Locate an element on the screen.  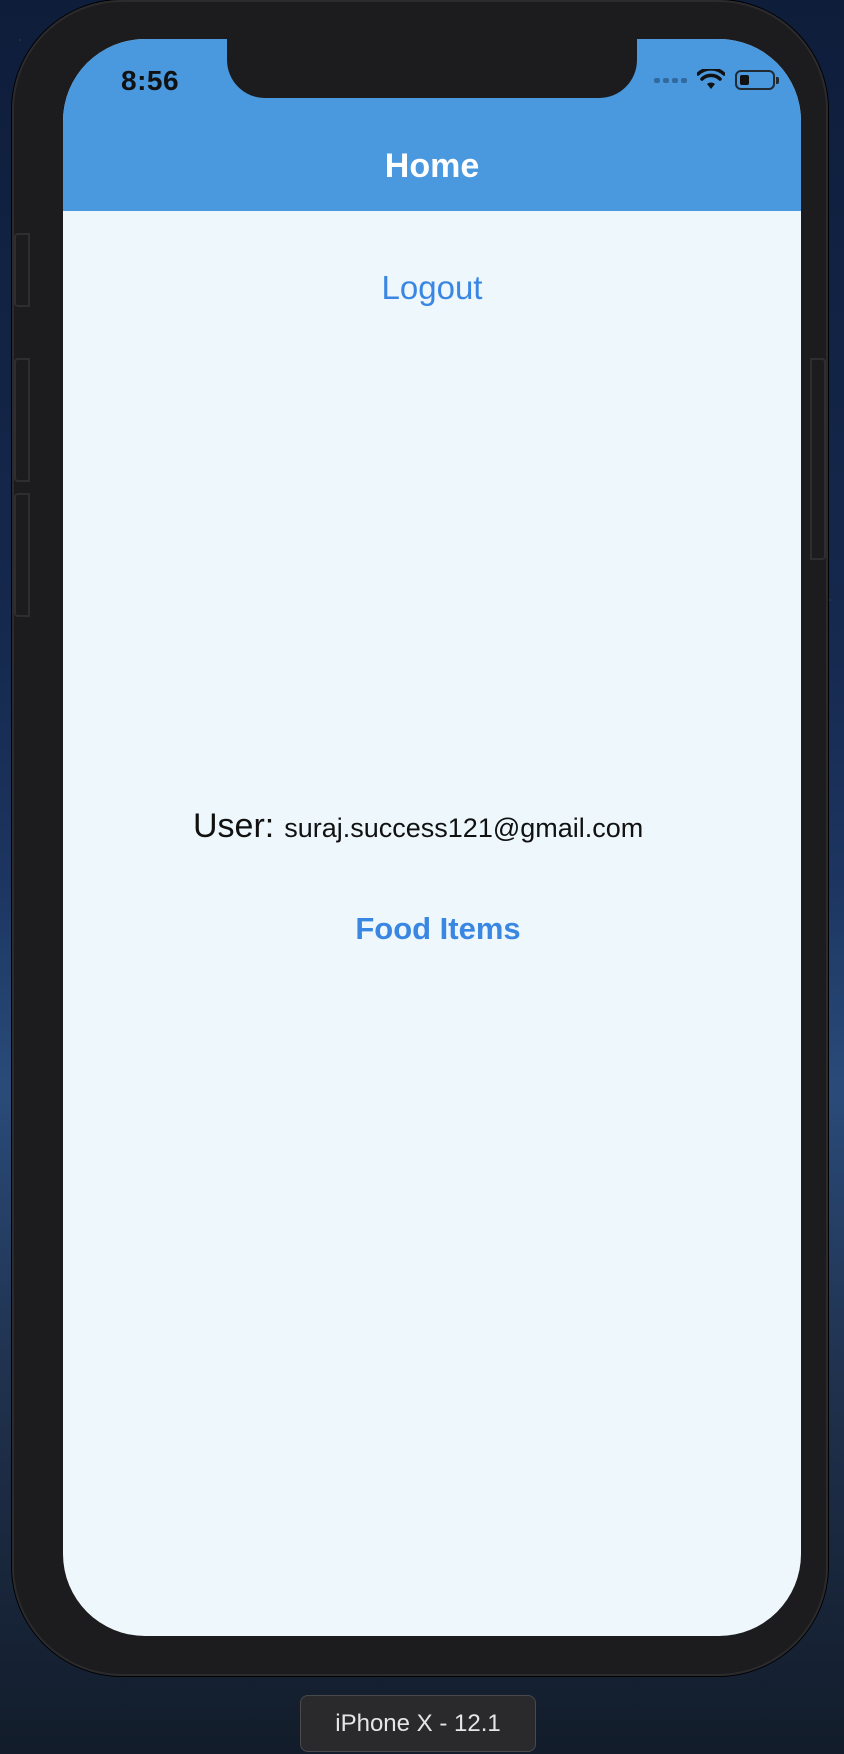
power-button is located at coordinates (818, 459).